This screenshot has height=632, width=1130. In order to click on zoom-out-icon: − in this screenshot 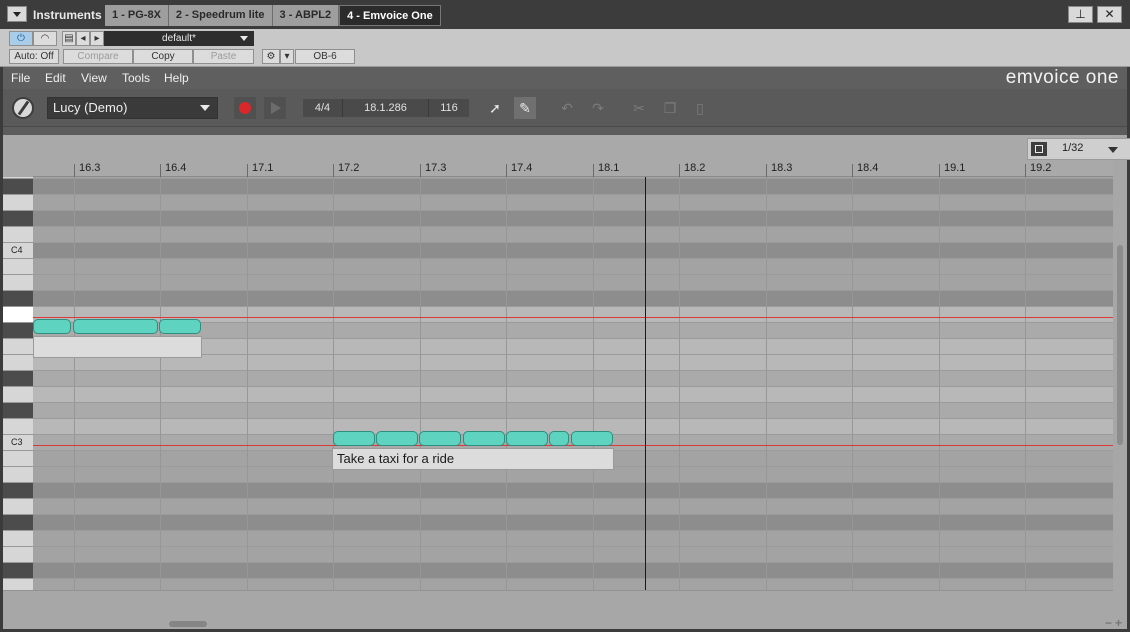, I will do `click(1108, 623)`.